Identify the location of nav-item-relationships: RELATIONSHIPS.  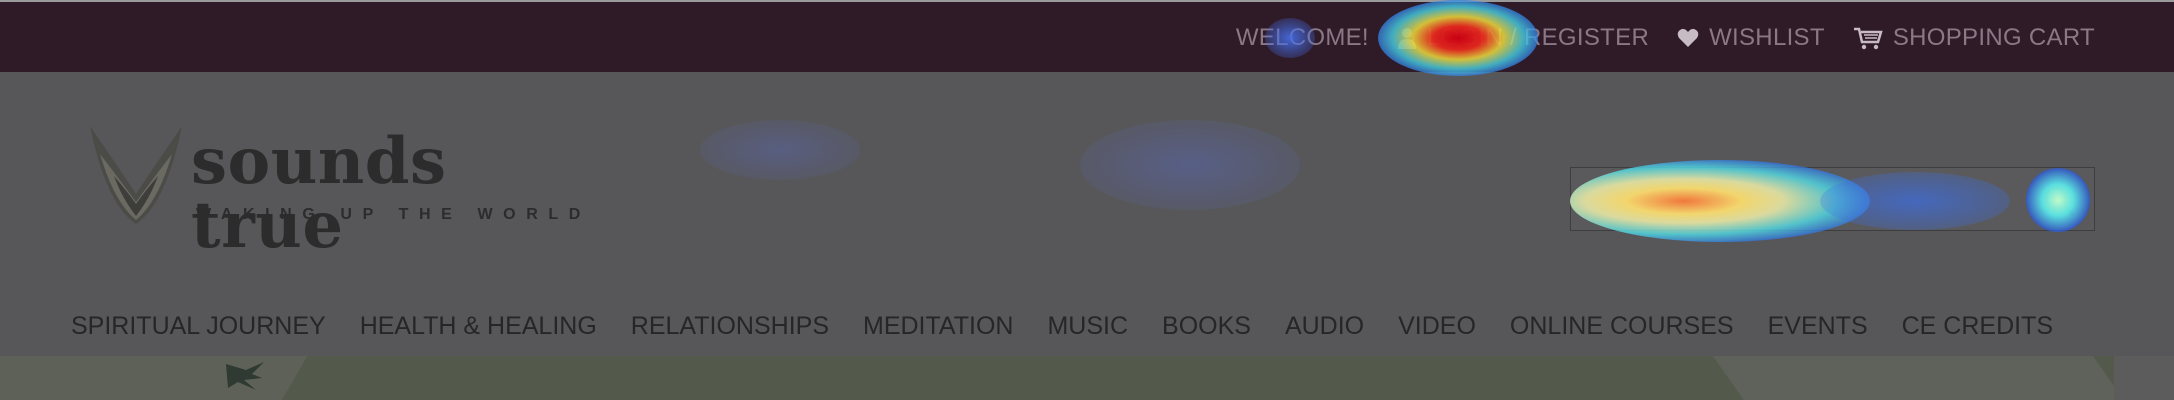
(730, 326).